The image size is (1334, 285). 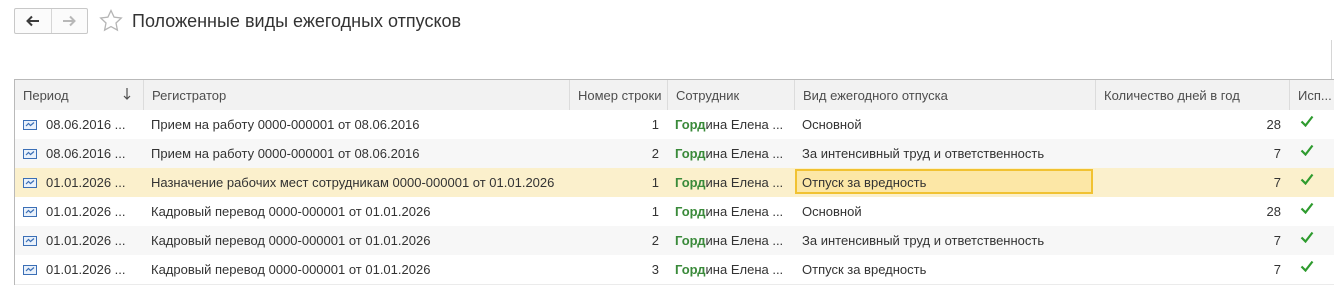 I want to click on column-header-registrar: Регистратор, so click(x=356, y=95).